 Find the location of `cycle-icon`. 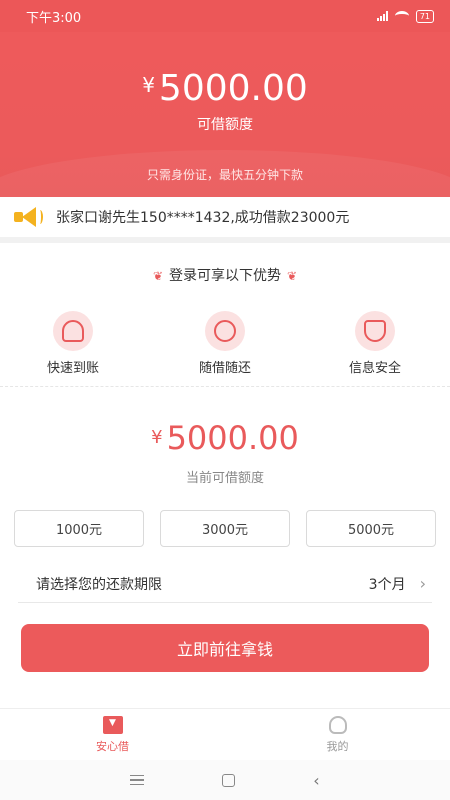

cycle-icon is located at coordinates (225, 331).